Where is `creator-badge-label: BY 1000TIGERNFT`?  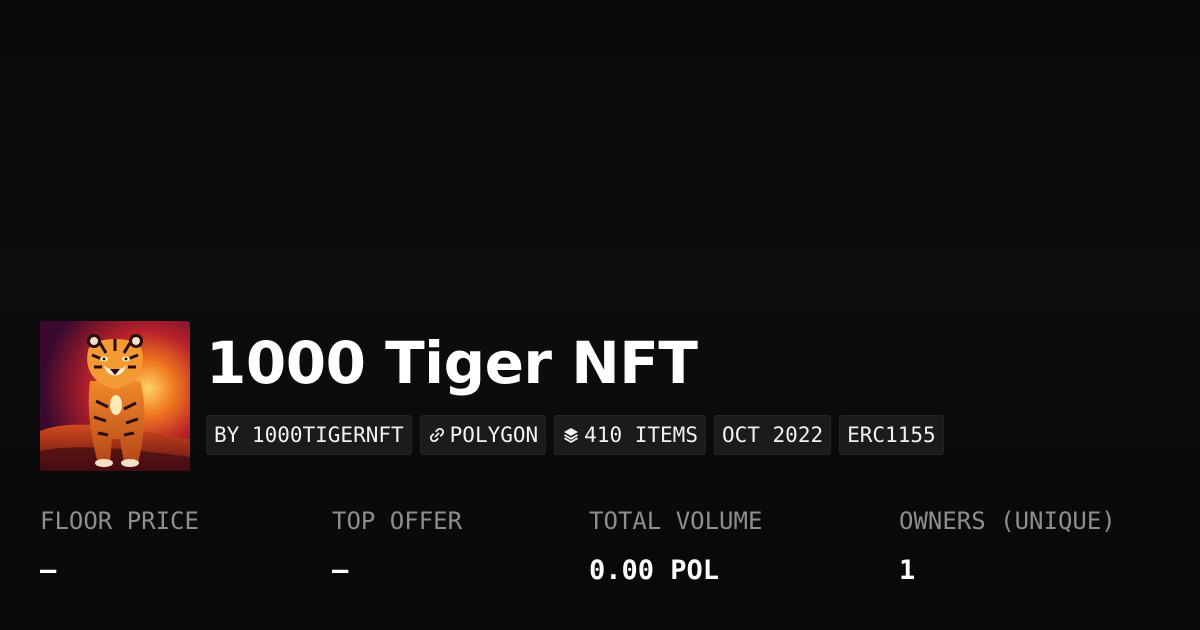
creator-badge-label: BY 1000TIGERNFT is located at coordinates (309, 435).